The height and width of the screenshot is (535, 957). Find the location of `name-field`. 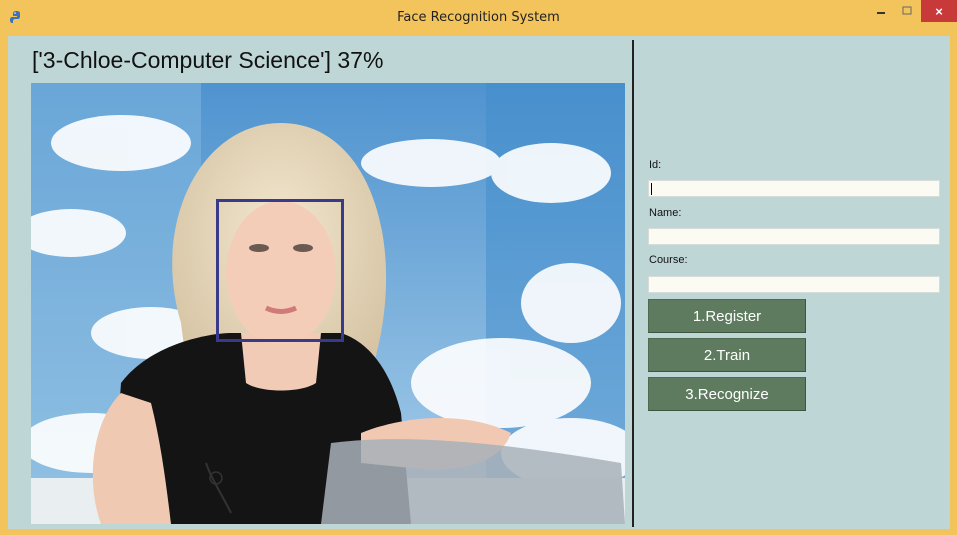

name-field is located at coordinates (794, 236).